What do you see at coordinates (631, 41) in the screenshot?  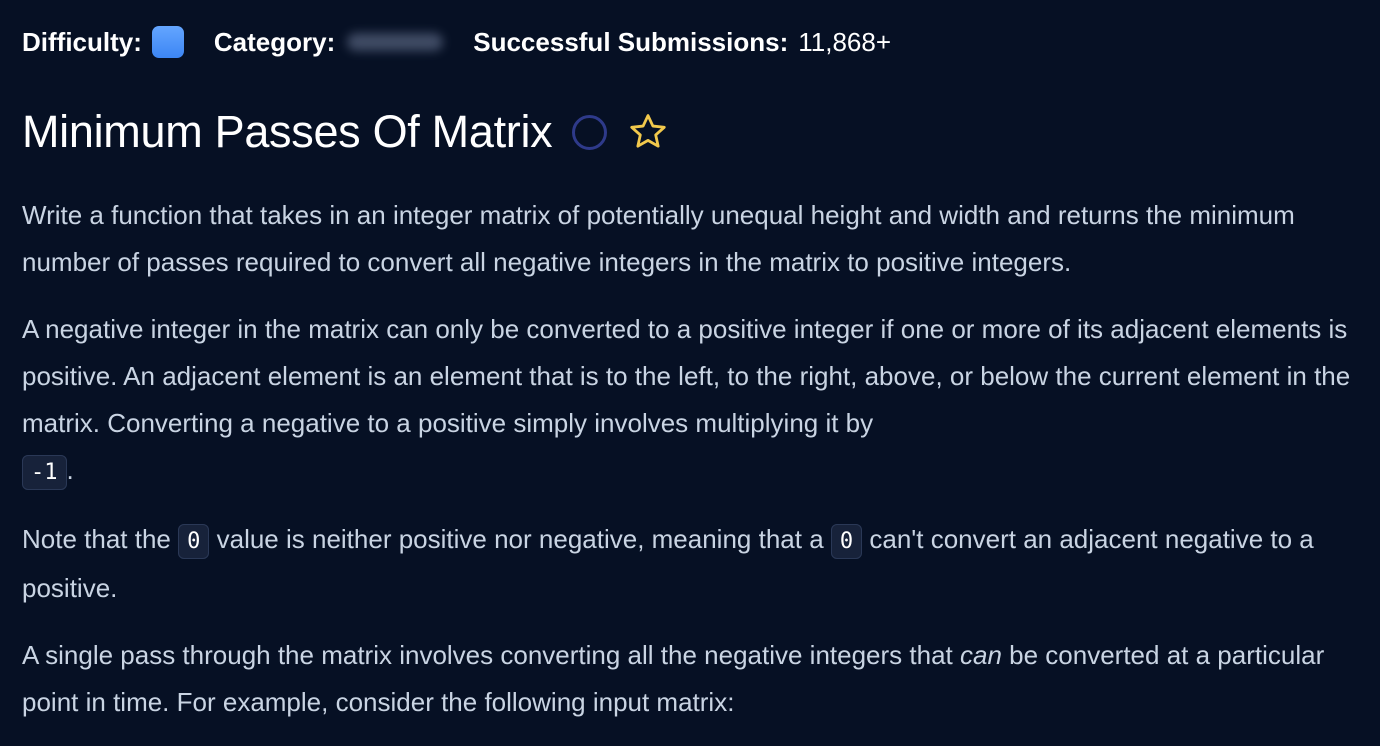 I see `submissions-label: Successful Submissions:` at bounding box center [631, 41].